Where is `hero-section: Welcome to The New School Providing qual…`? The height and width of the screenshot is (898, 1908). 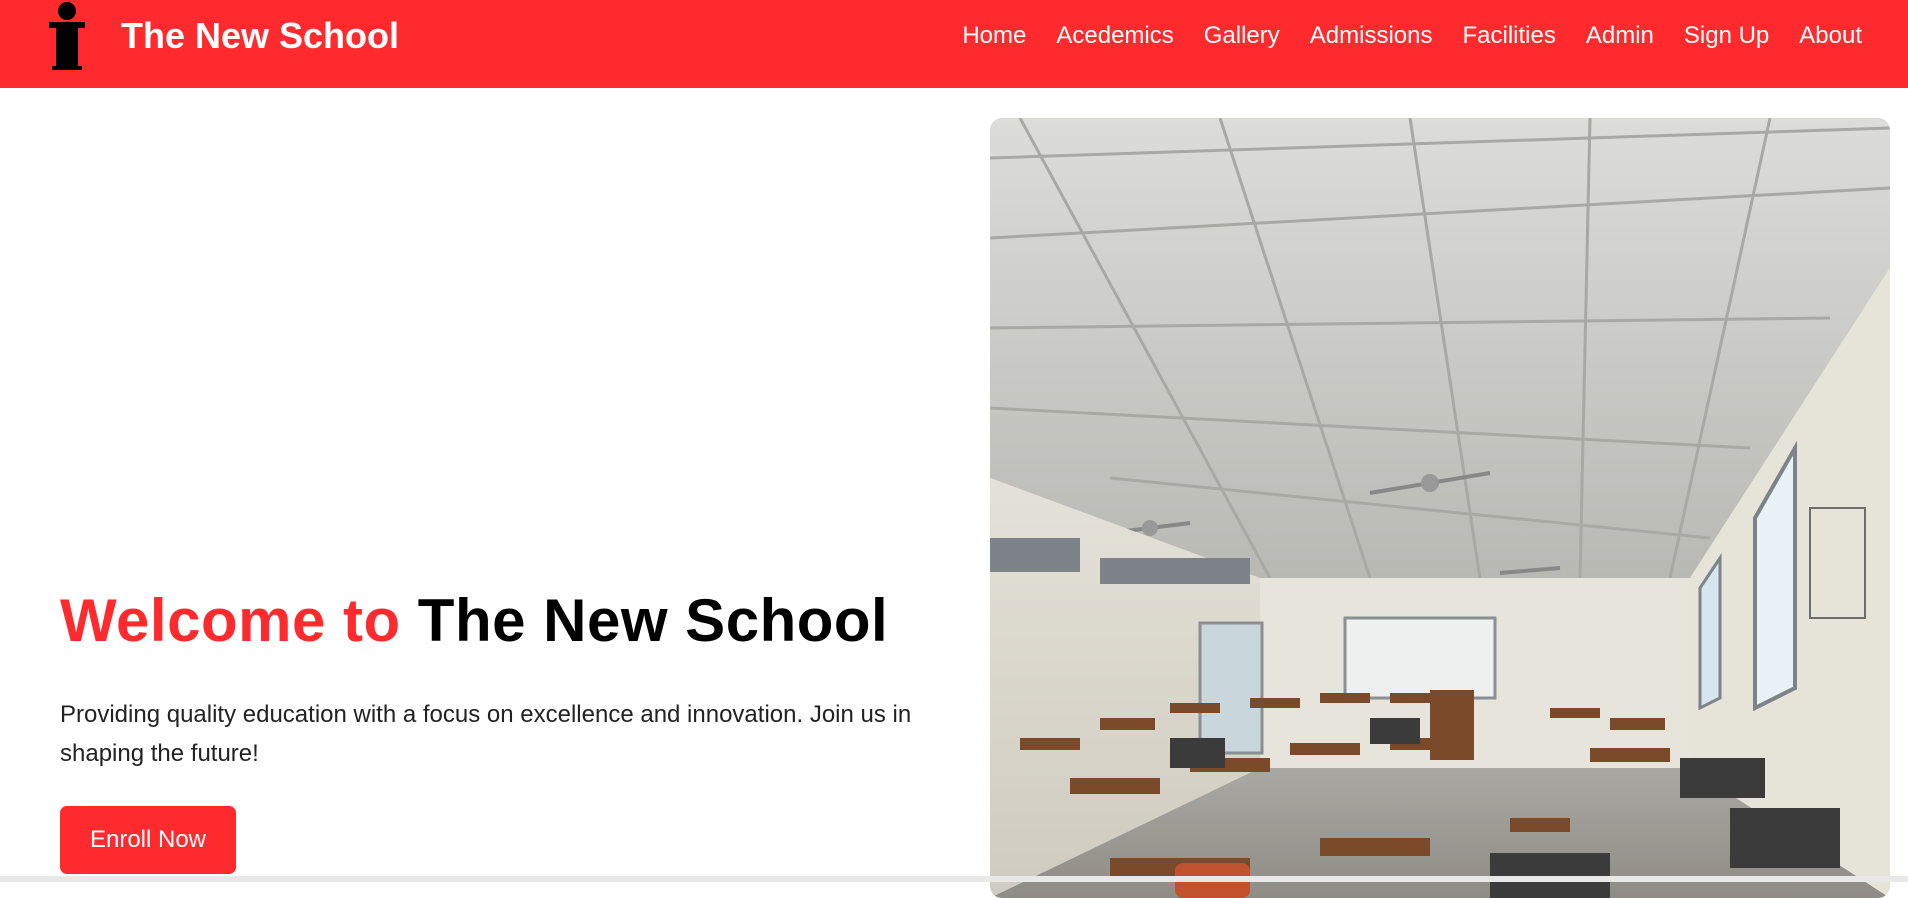 hero-section: Welcome to The New School Providing qual… is located at coordinates (500, 676).